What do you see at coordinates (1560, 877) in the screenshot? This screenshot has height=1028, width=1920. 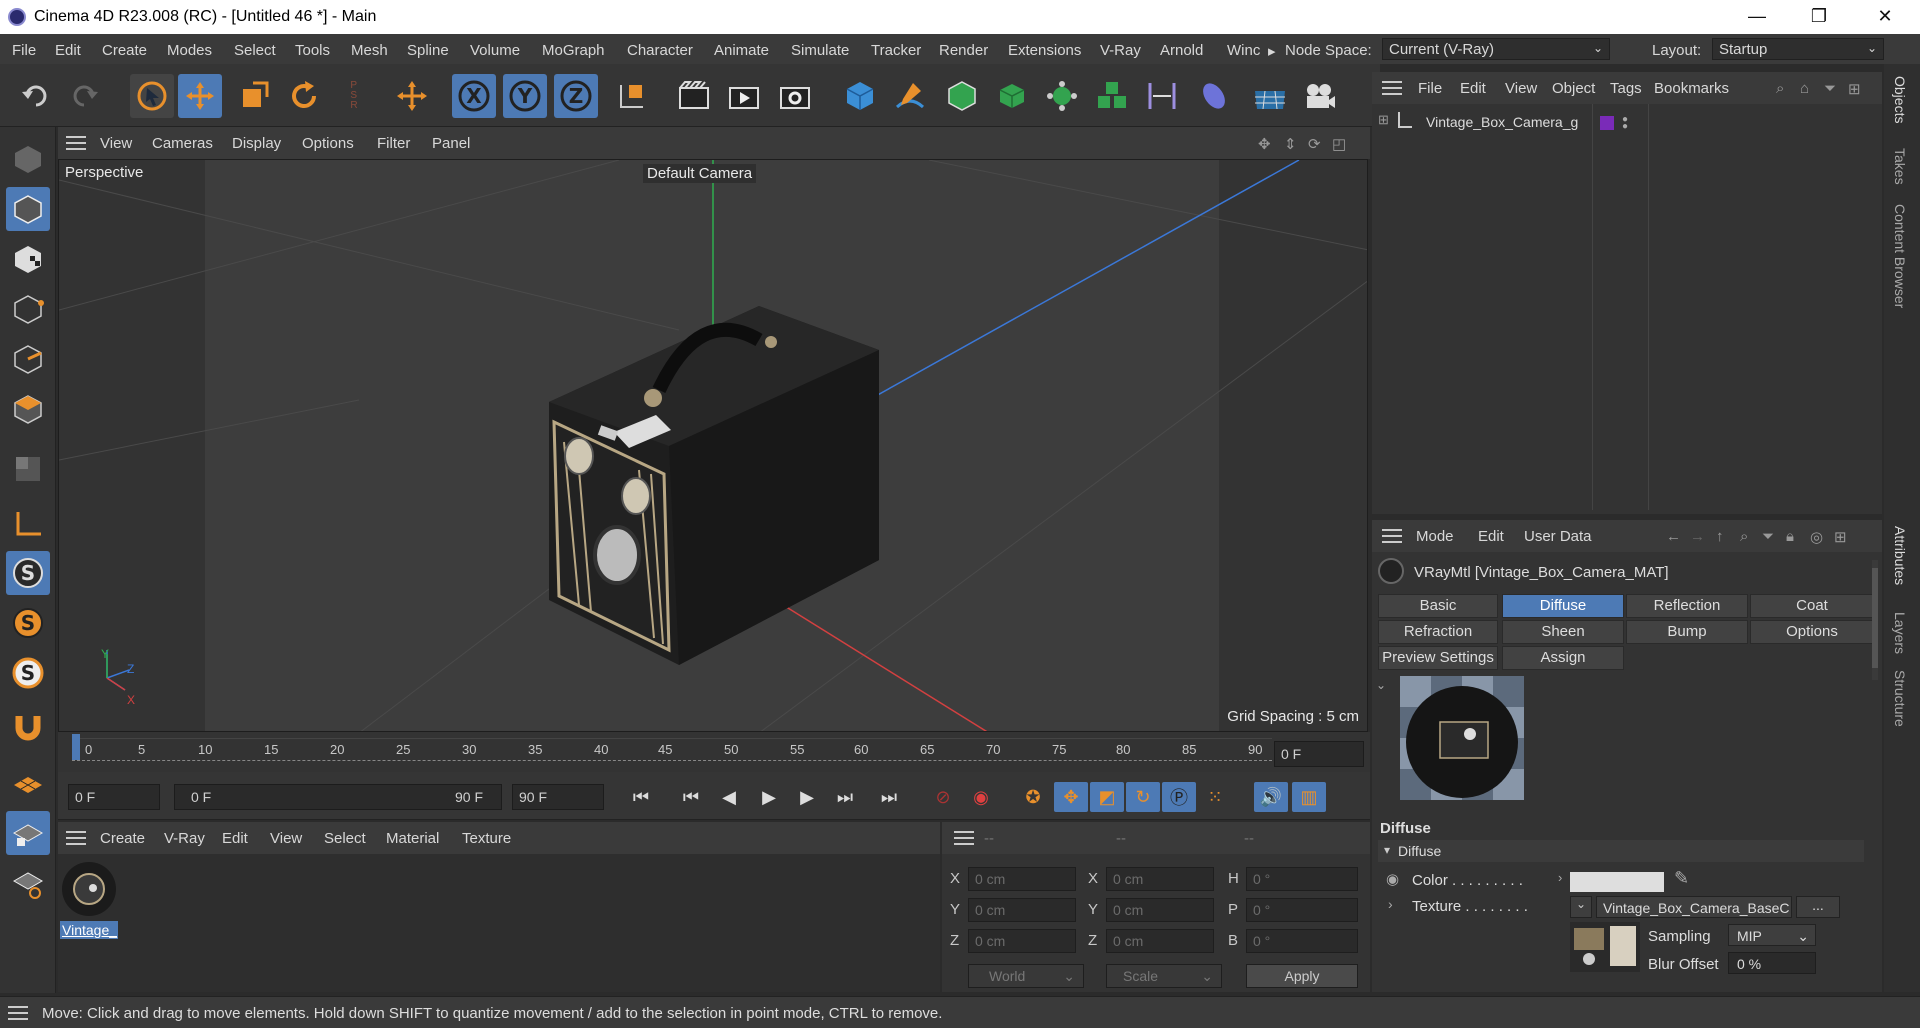 I see `color-expand-chevron-icon: ›` at bounding box center [1560, 877].